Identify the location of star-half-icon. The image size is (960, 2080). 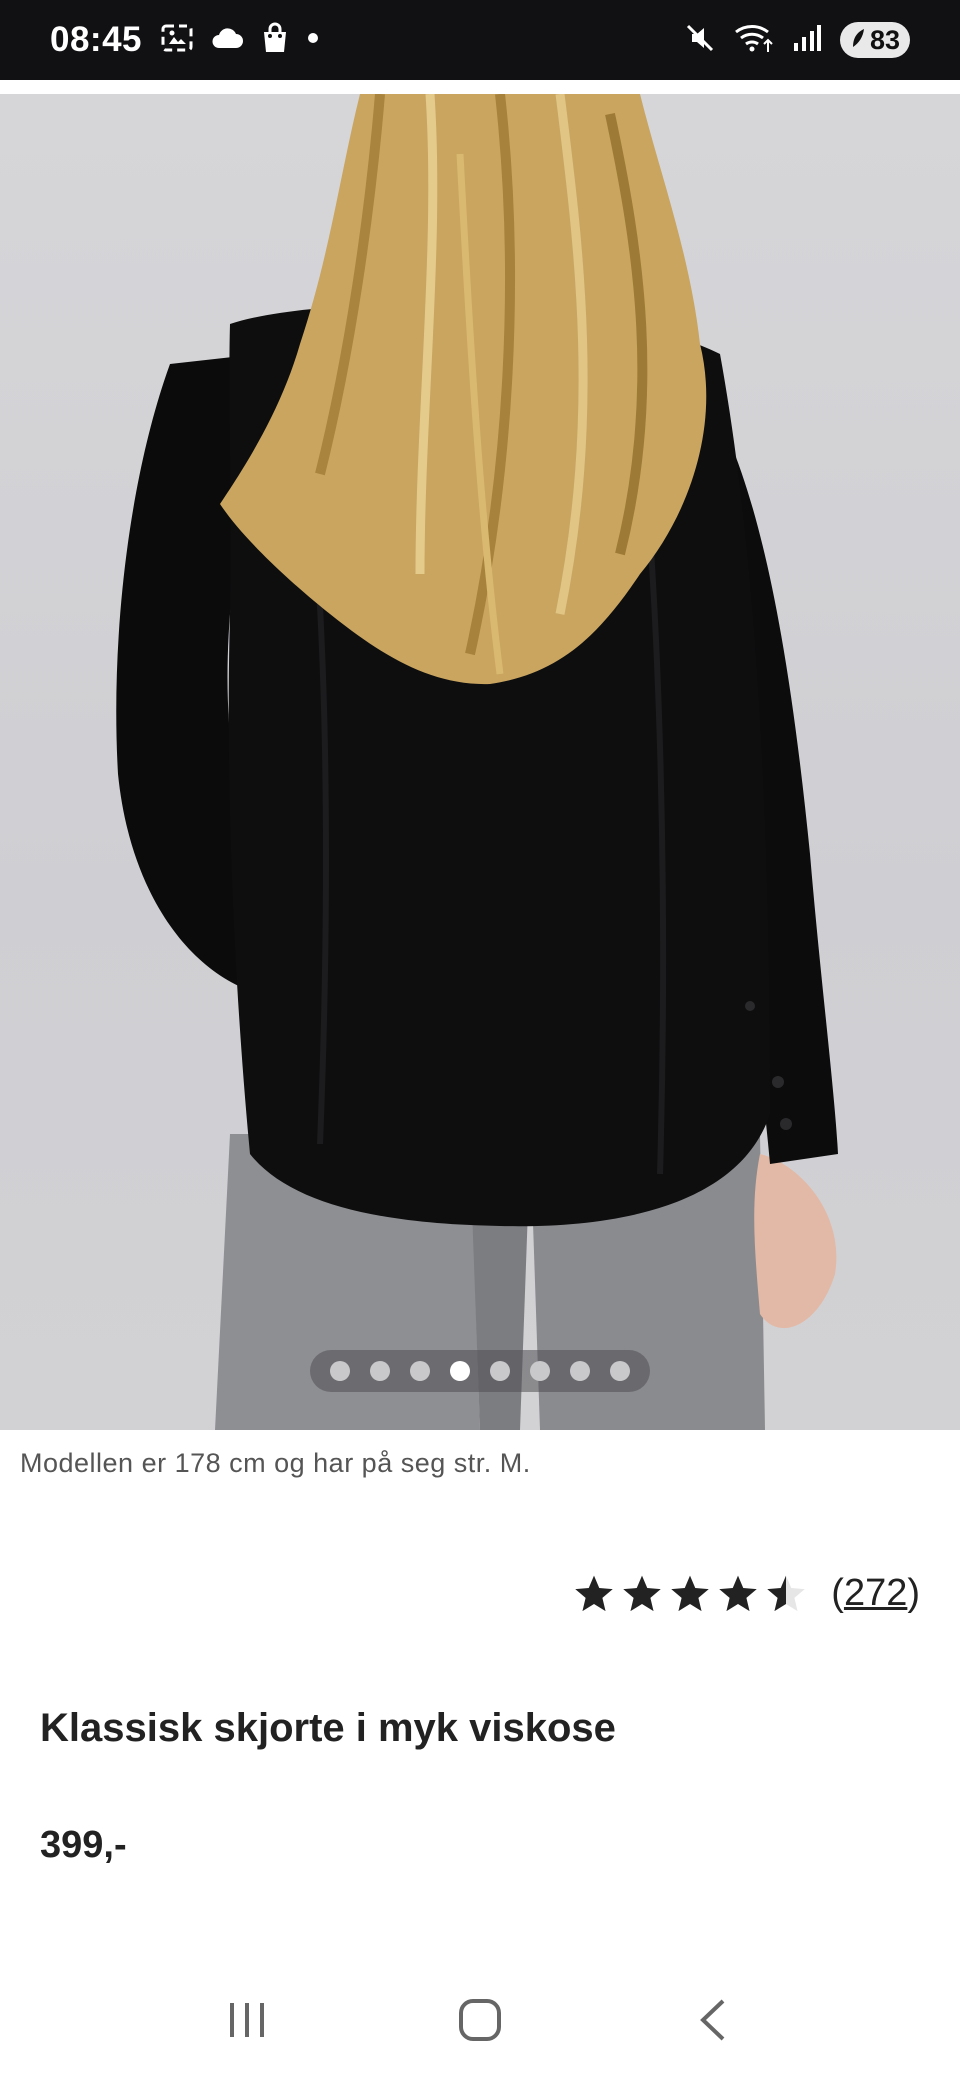
(786, 1593).